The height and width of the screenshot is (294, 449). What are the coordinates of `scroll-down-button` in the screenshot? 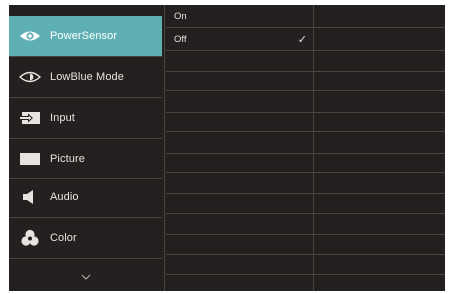 It's located at (86, 276).